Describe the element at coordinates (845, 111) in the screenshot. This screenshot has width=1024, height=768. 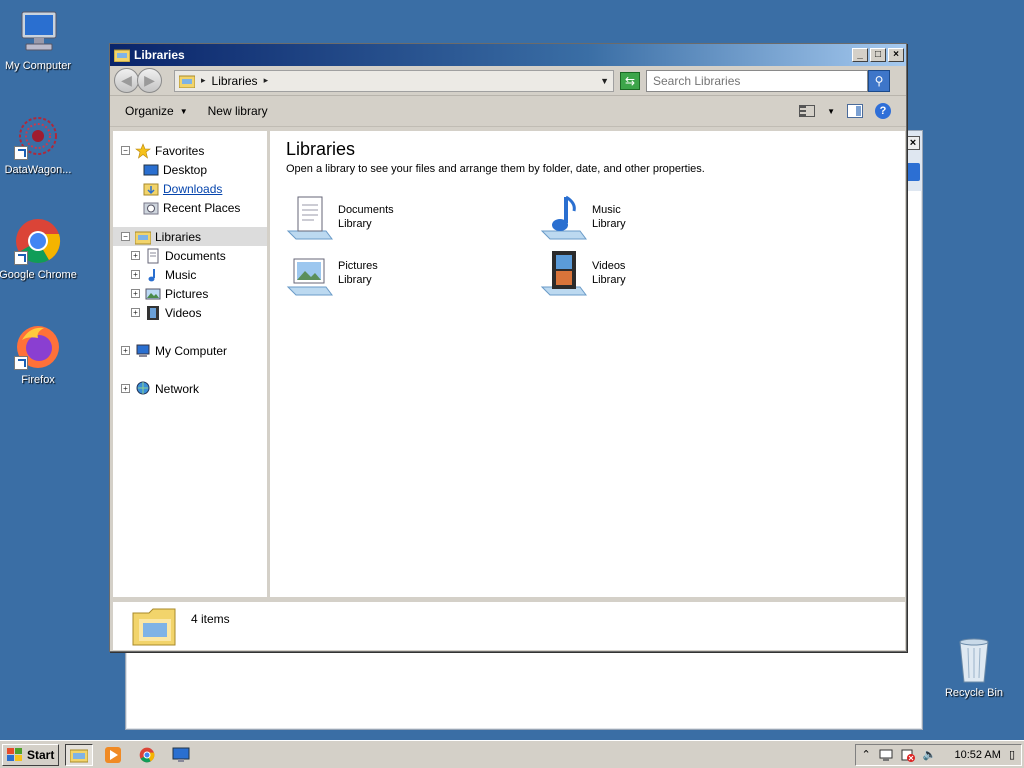
I see `view-controls: ▼ ?` at that location.